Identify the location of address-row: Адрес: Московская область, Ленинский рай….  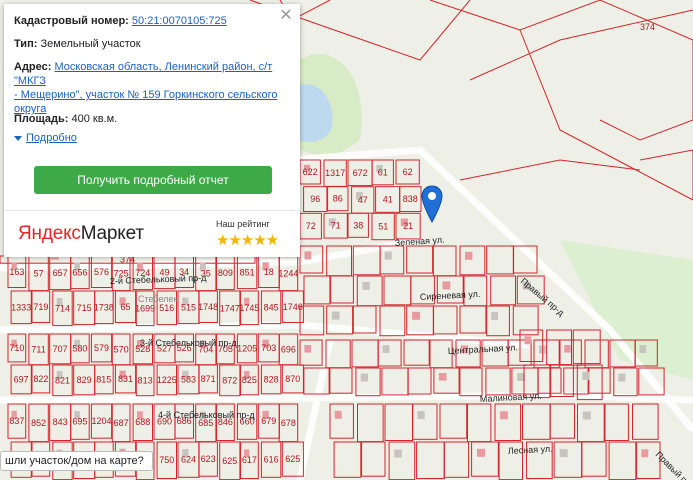
(150, 88).